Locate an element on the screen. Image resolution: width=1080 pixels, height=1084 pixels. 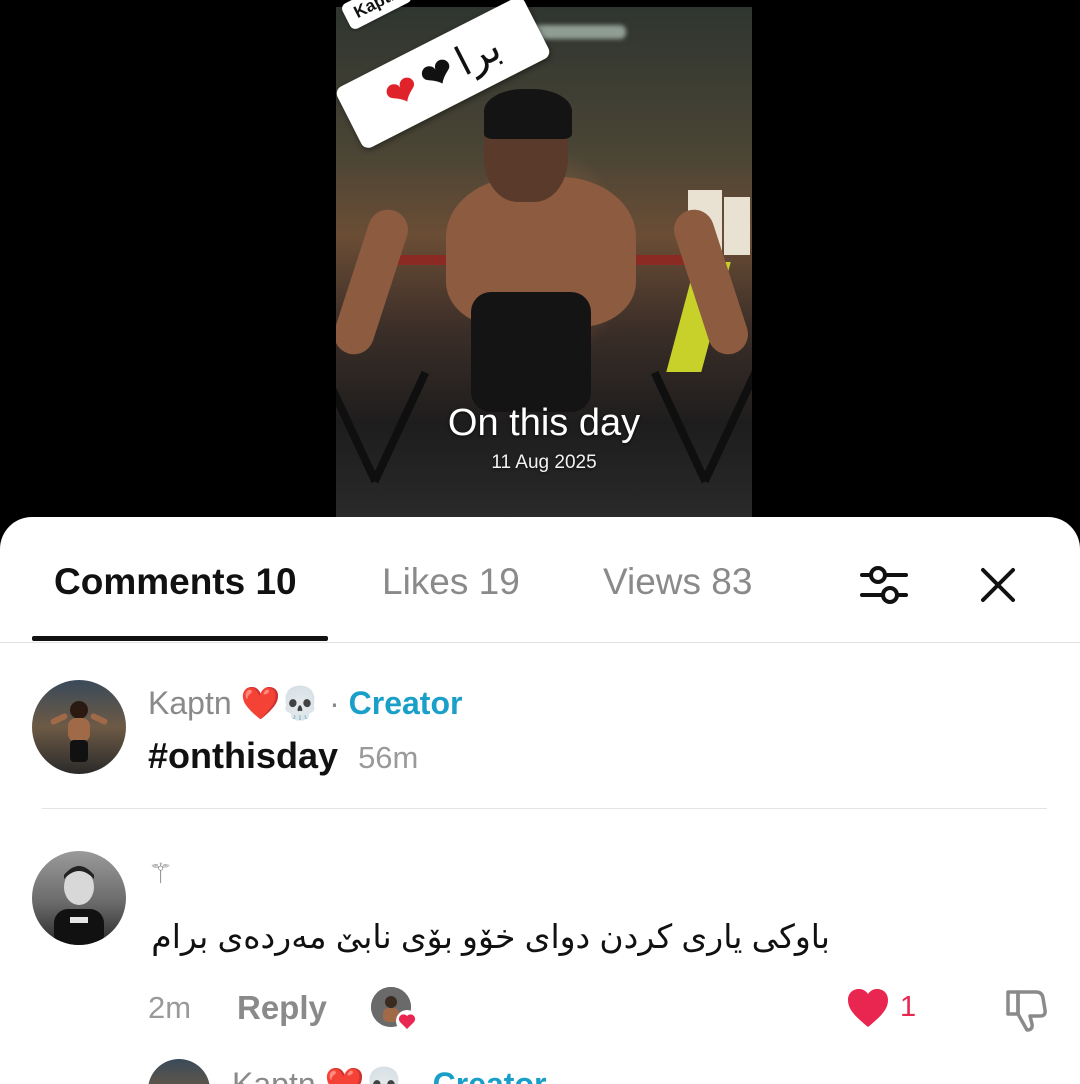
tab-likes: Likes 19 is located at coordinates (451, 582).